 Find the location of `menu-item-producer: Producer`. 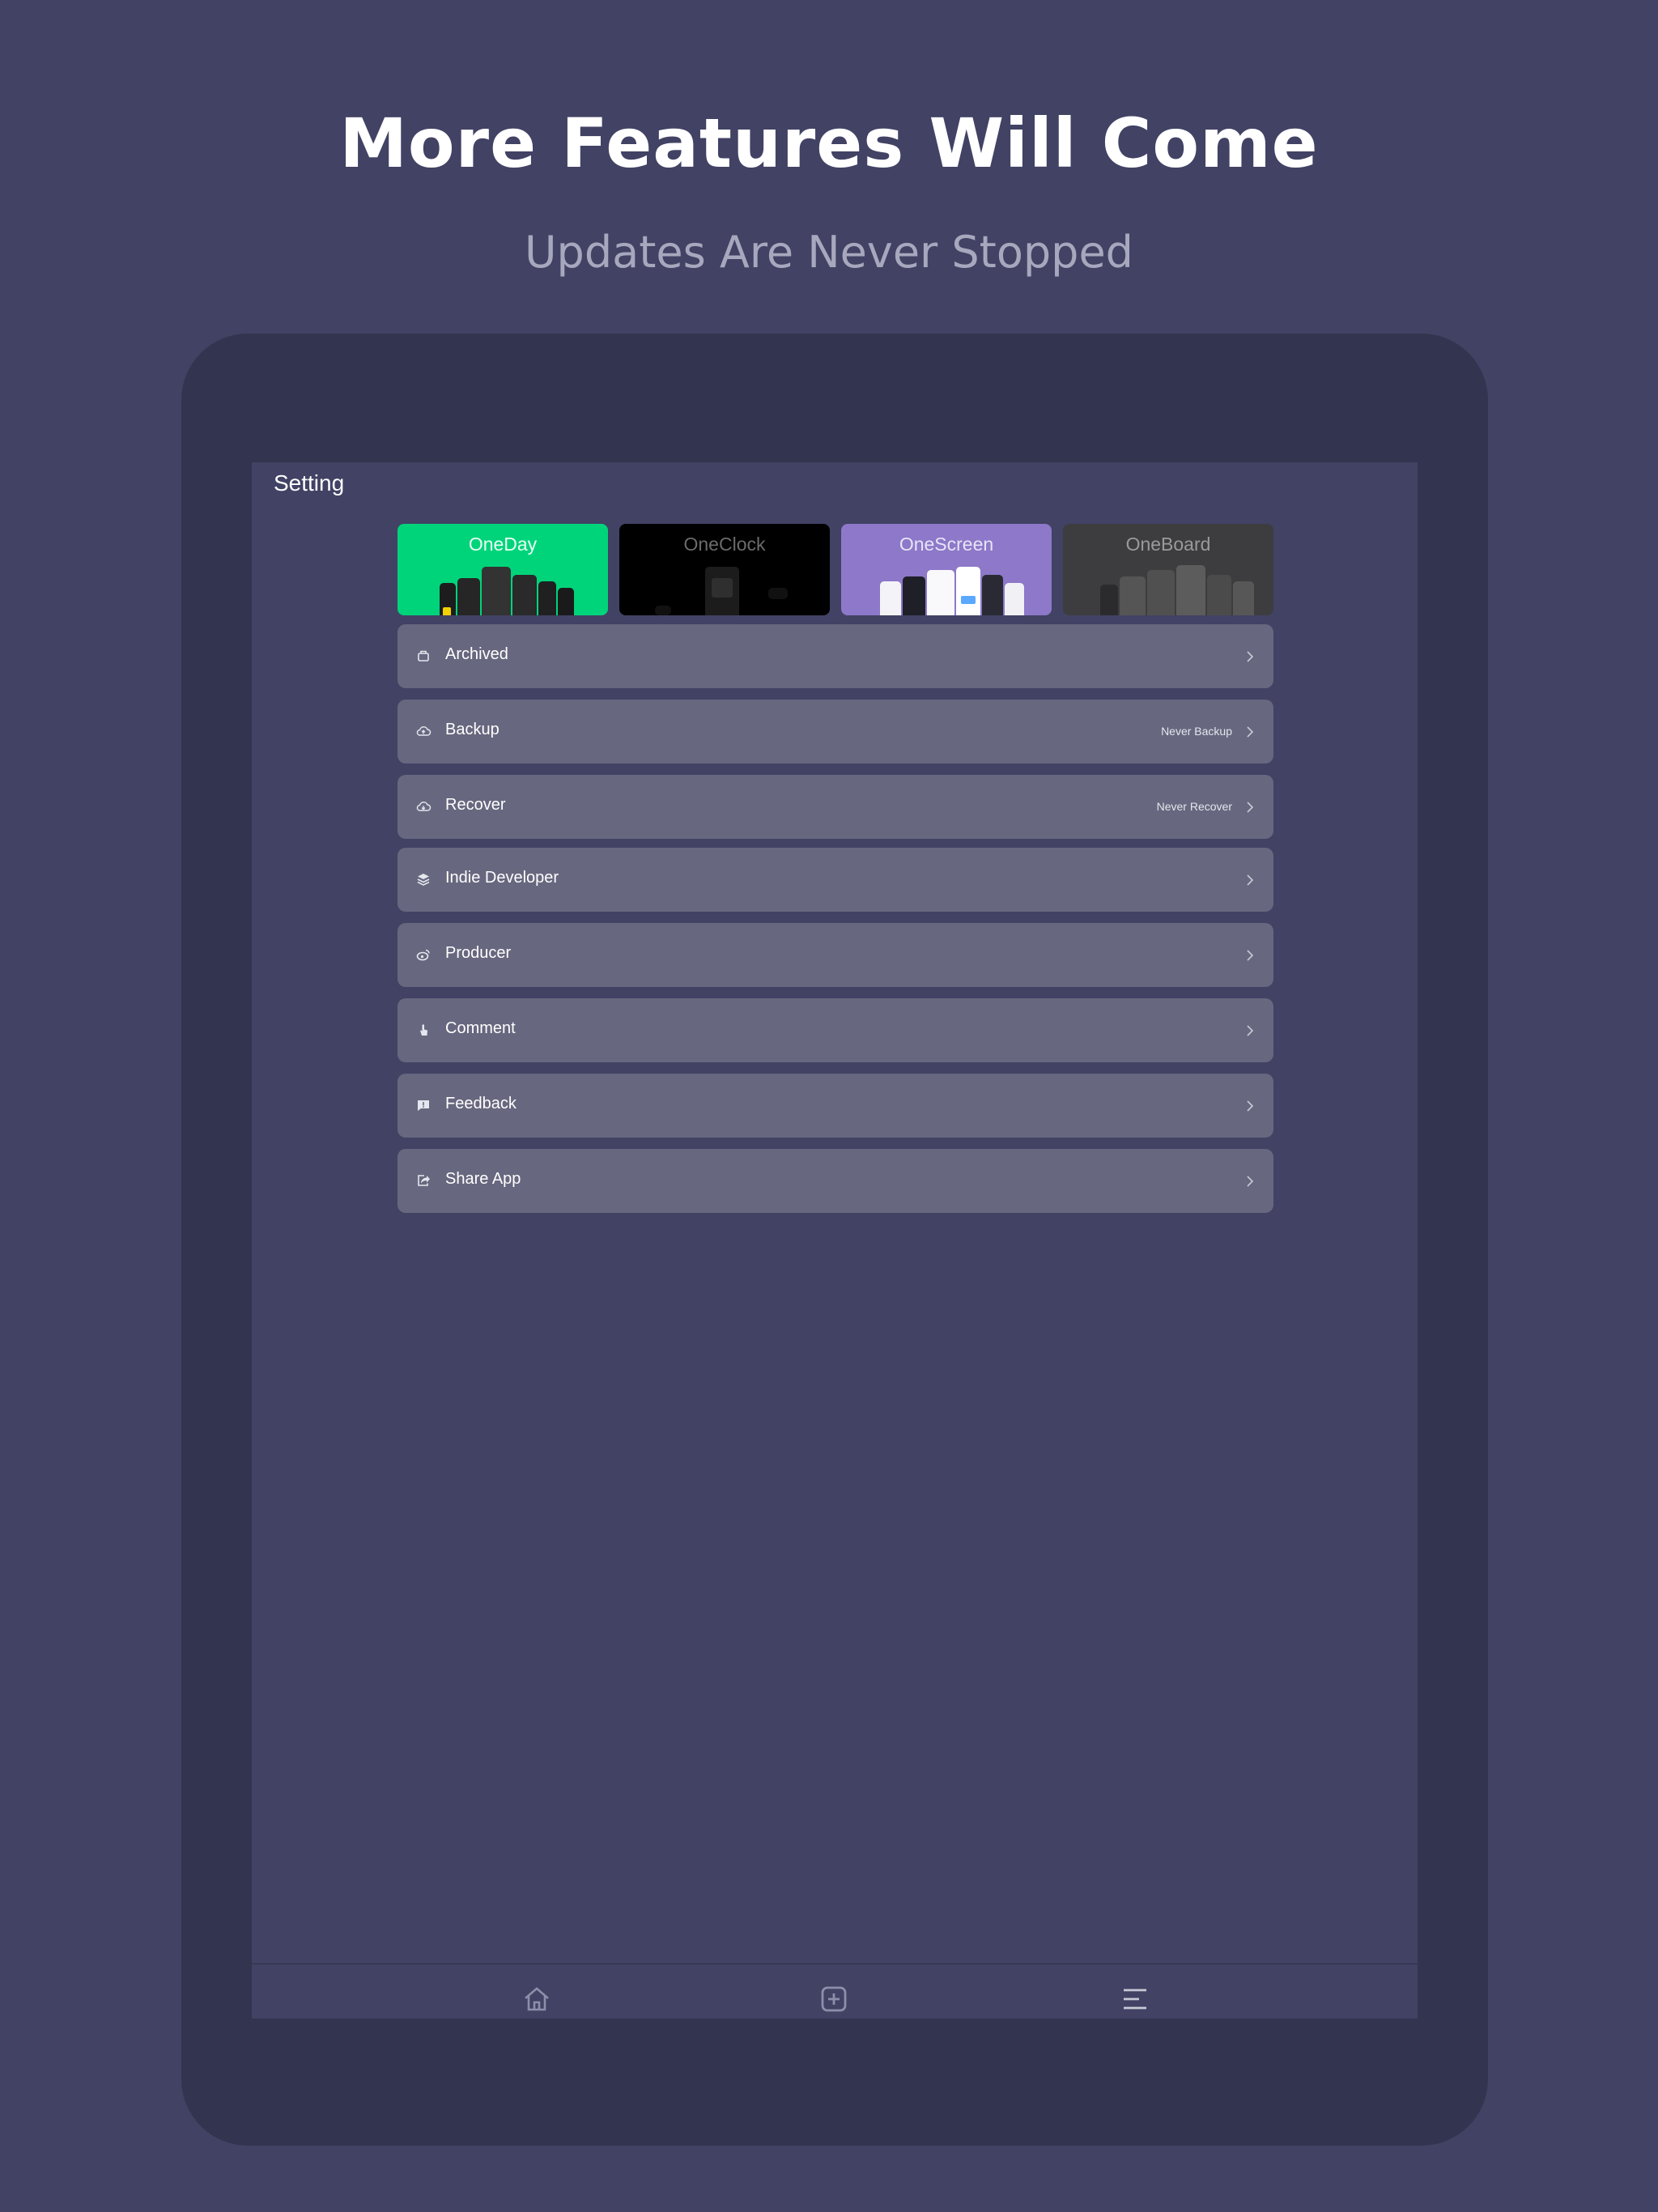

menu-item-producer: Producer is located at coordinates (835, 955).